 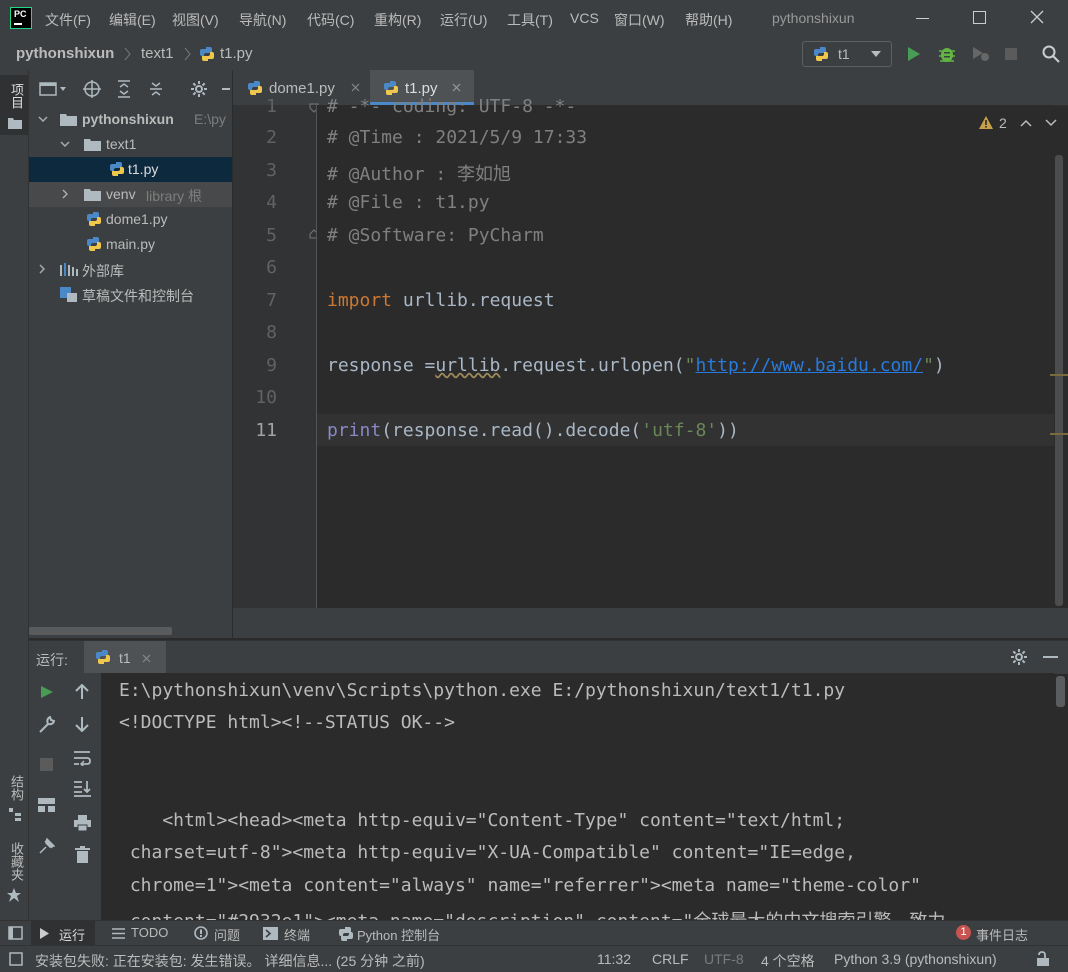 I want to click on arrow-down-icon, so click(x=82, y=724).